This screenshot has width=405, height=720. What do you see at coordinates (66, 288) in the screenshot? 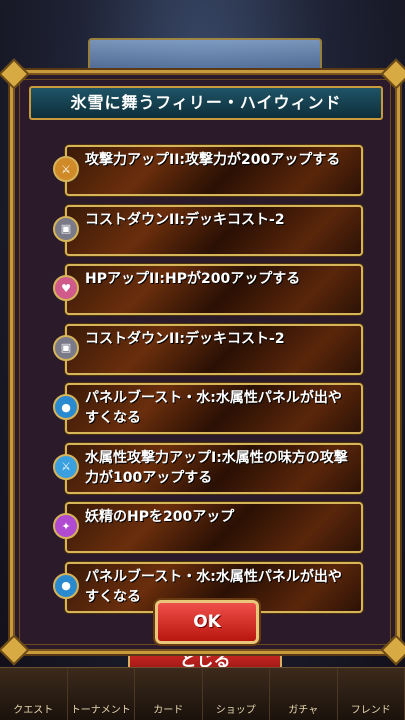
I see `heart-icon: ♥` at bounding box center [66, 288].